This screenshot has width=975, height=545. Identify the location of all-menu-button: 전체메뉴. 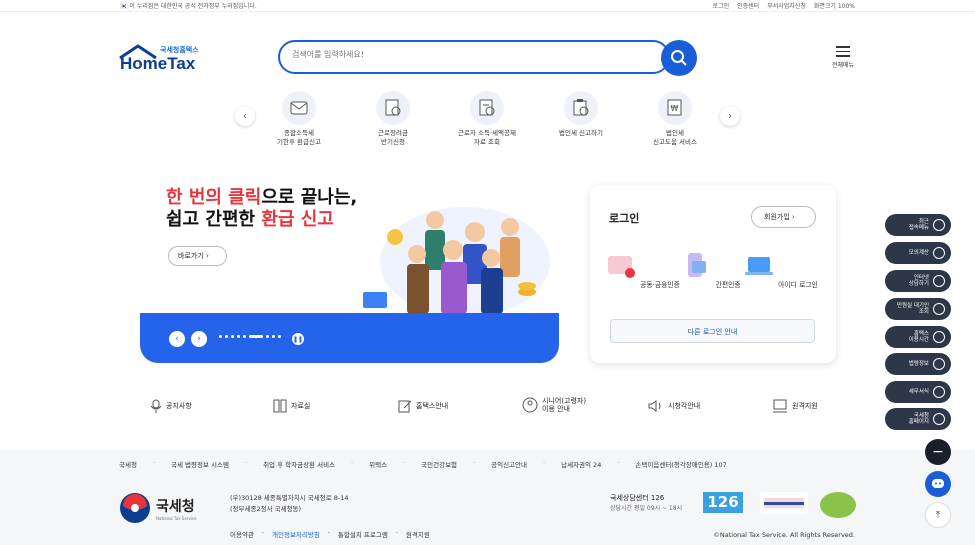
(843, 57).